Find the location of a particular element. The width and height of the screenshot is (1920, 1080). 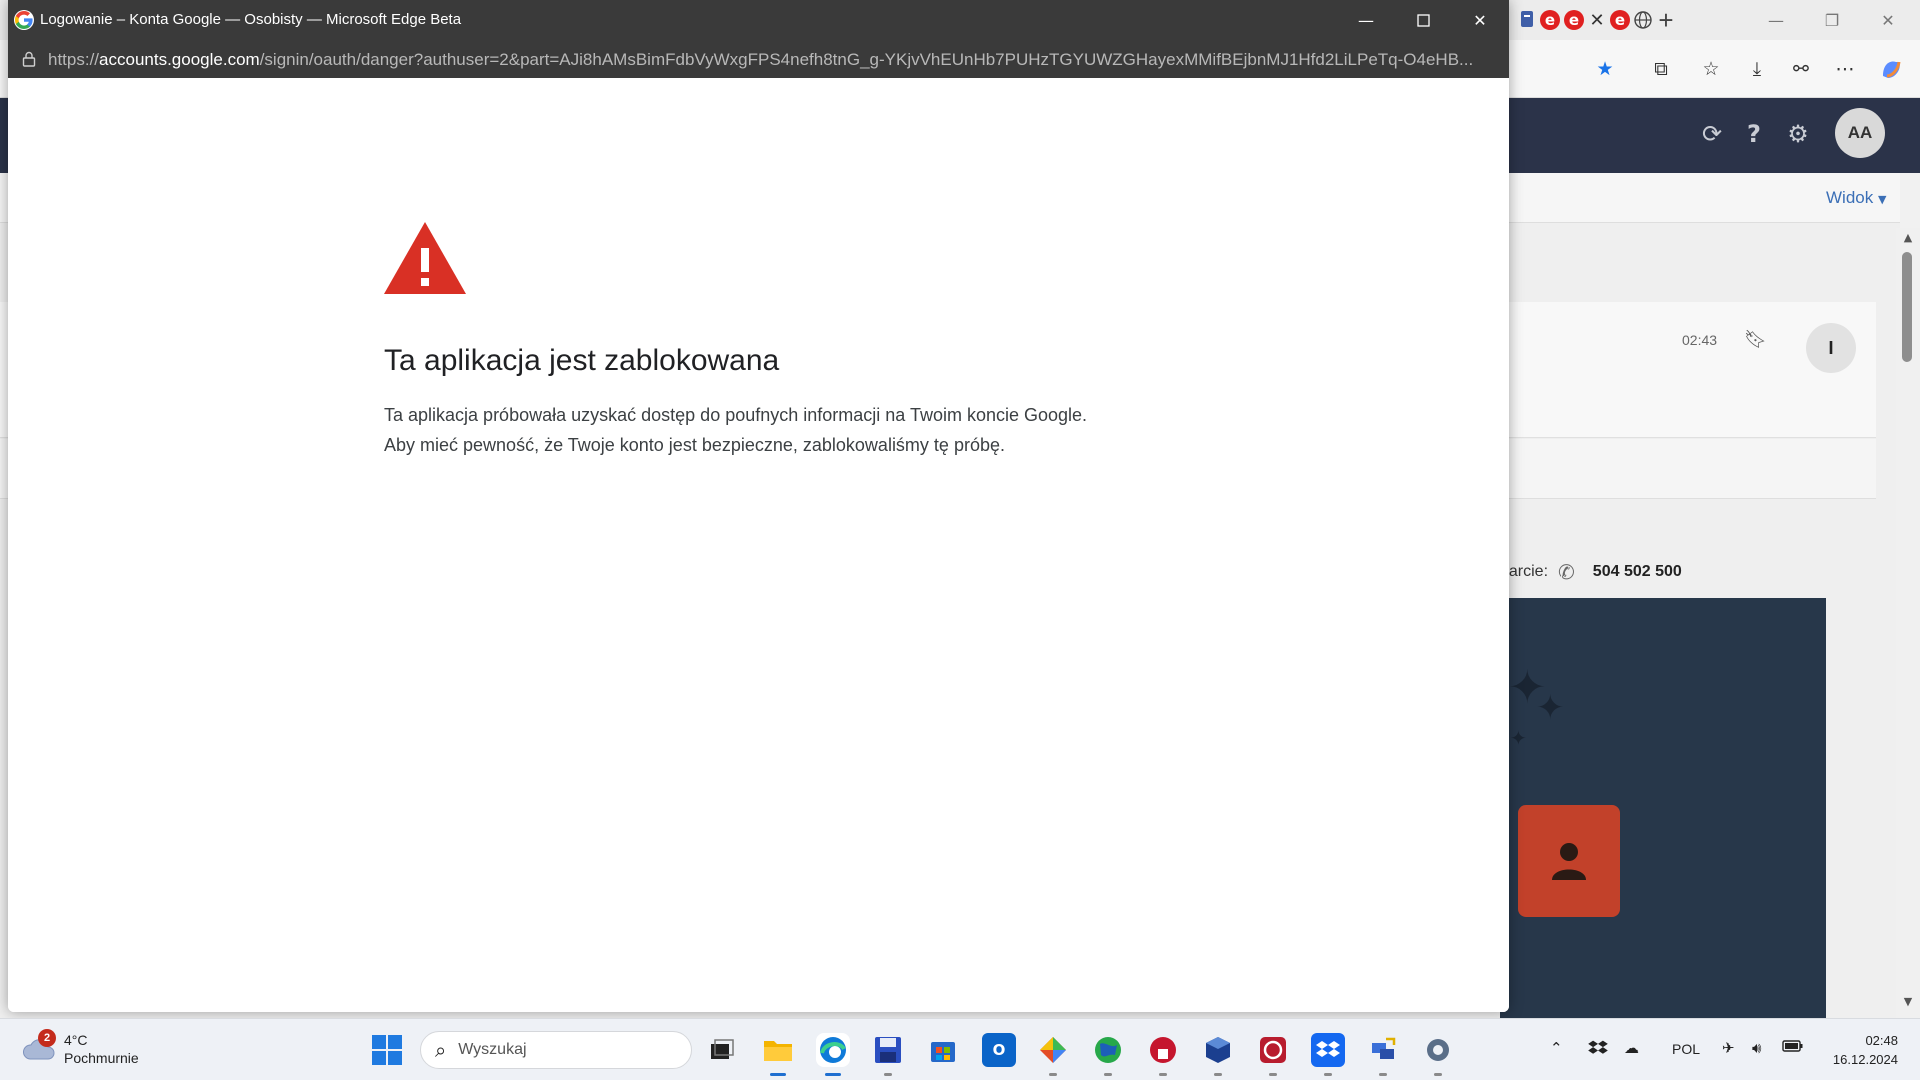

chevron-down-icon: ▼ is located at coordinates (1882, 199).